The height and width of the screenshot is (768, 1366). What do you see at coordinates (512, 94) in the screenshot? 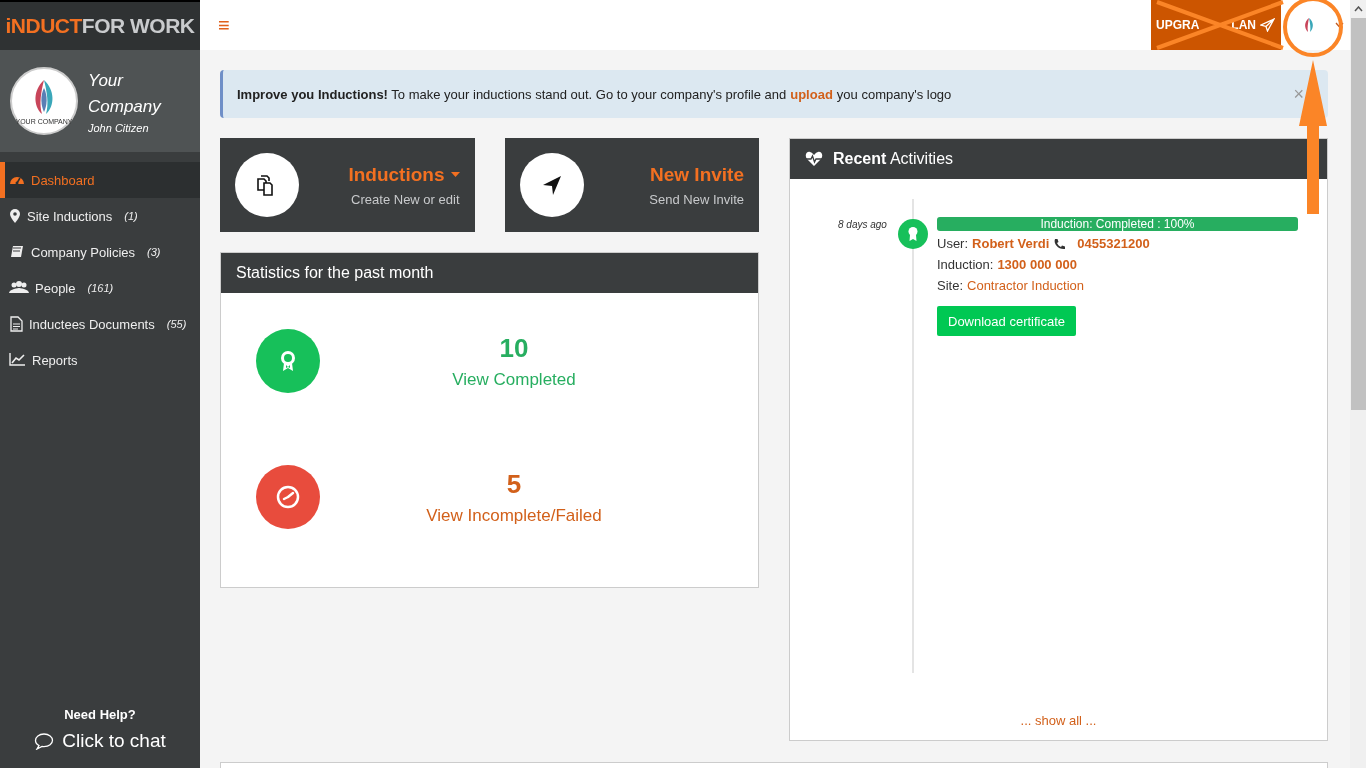
I see `alert-message: Improve you Inductions! To make your inductions stand out. Go to your company's profile and` at bounding box center [512, 94].